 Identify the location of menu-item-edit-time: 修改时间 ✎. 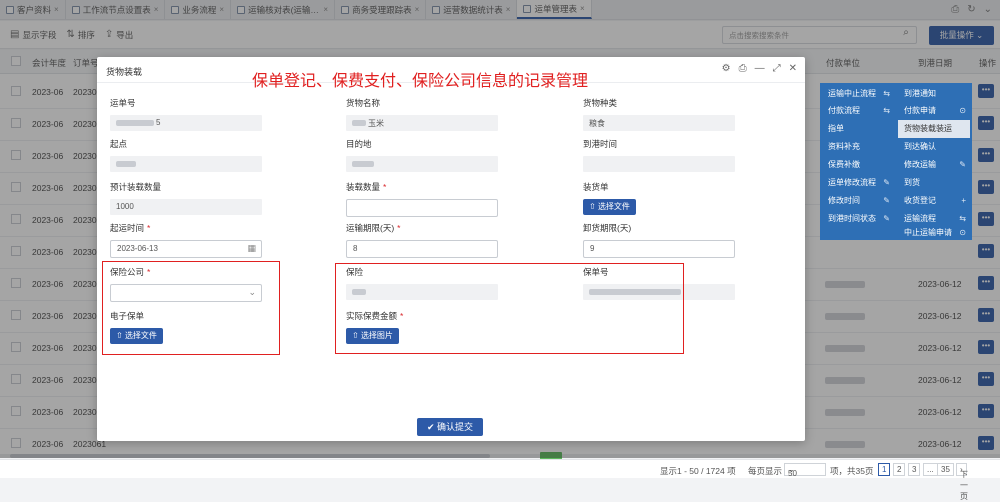
(858, 201).